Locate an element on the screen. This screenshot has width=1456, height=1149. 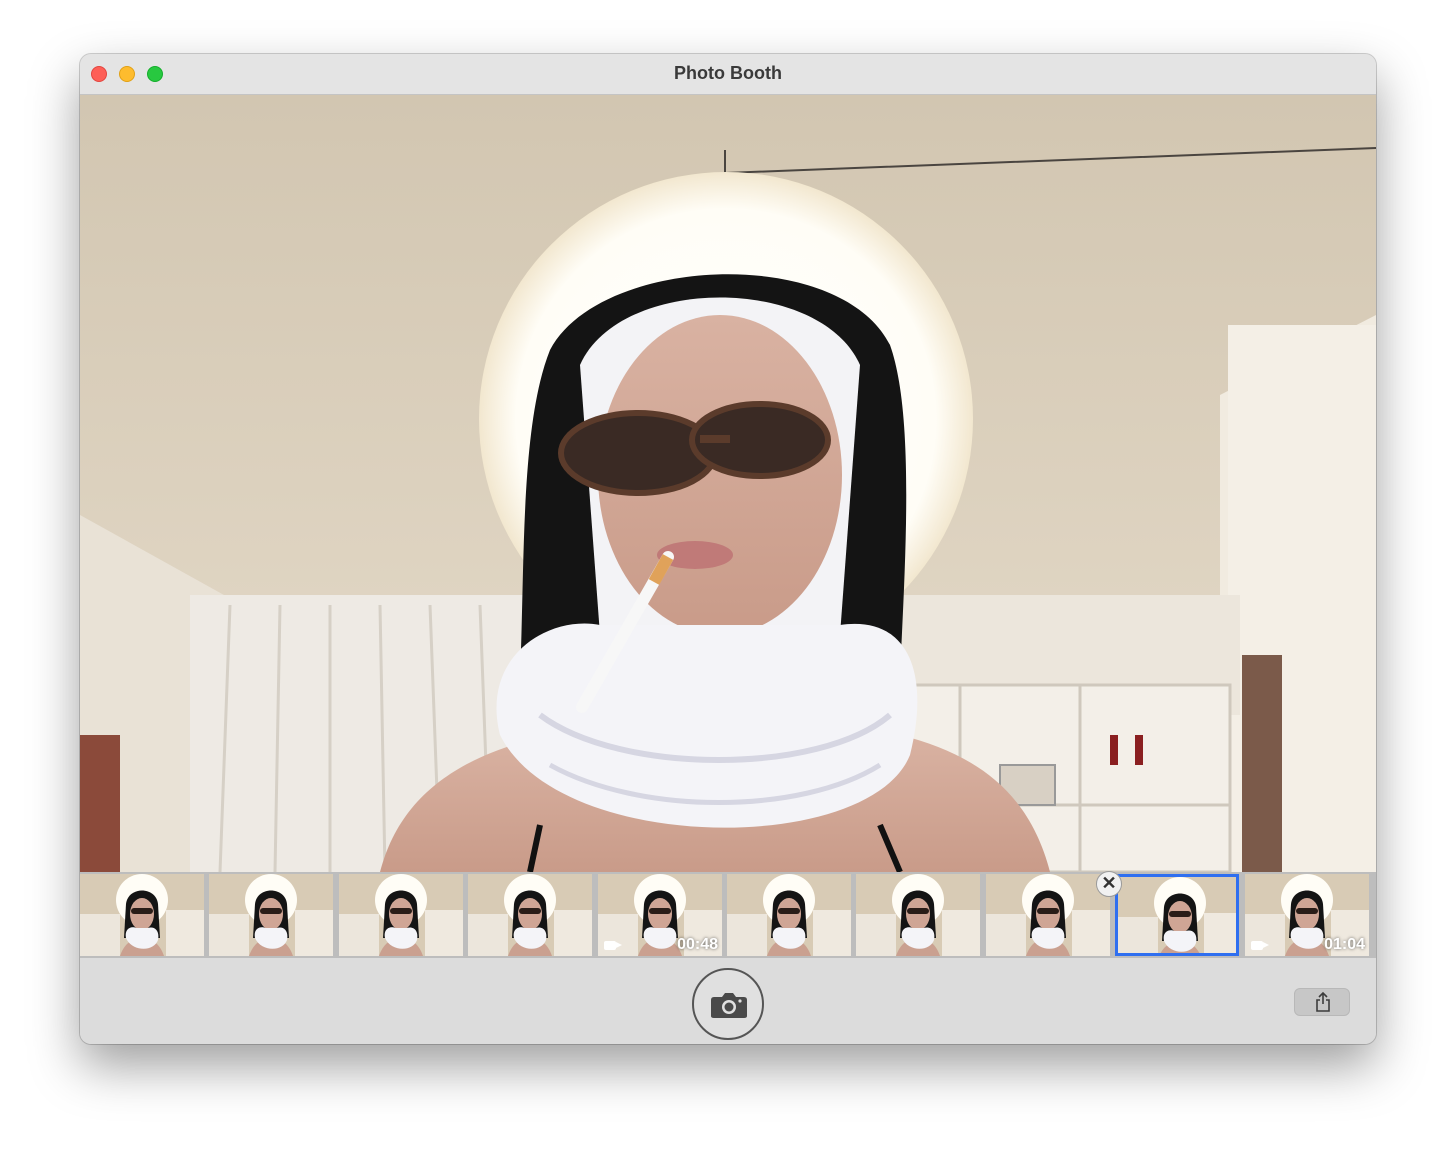
share-icon is located at coordinates (1323, 1002).